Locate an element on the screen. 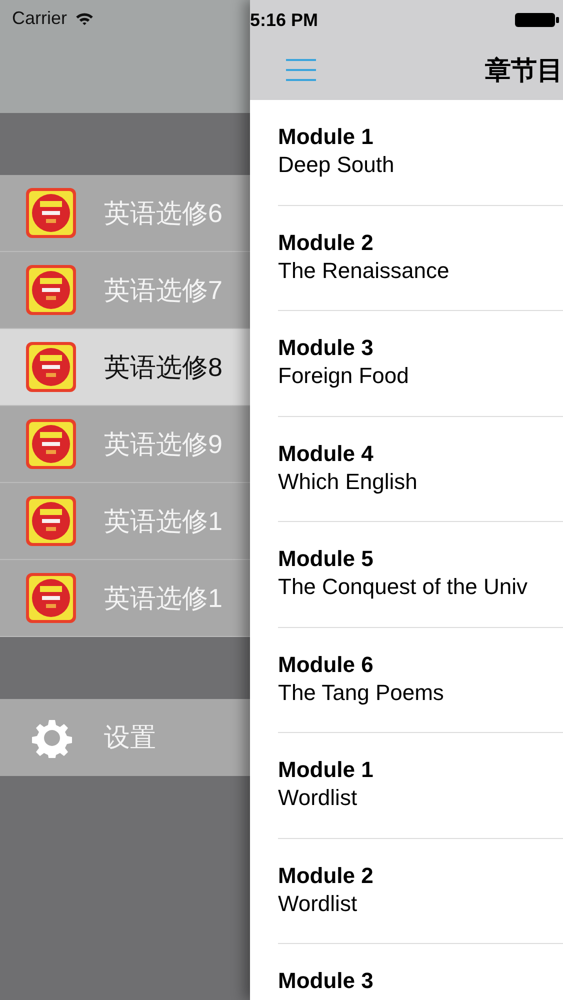  chapter-title: The Conquest of the Univ is located at coordinates (403, 587).